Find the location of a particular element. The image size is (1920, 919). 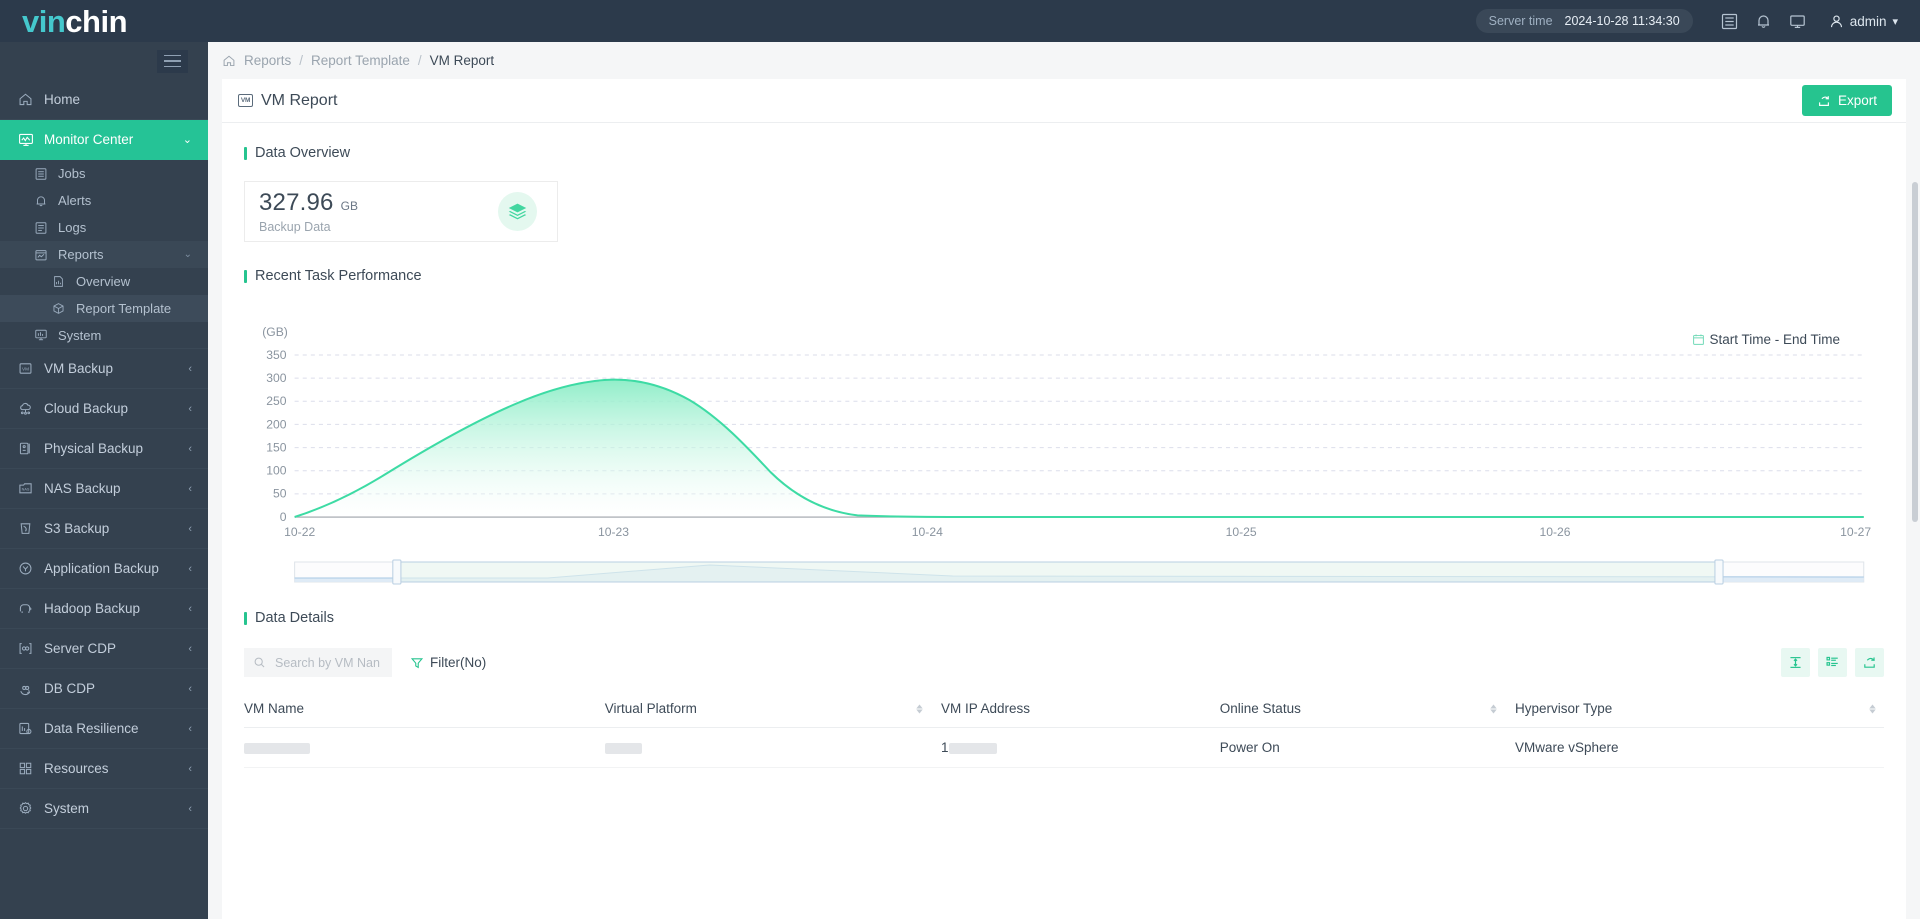

table-column-online-status: Online Status is located at coordinates (1367, 709).